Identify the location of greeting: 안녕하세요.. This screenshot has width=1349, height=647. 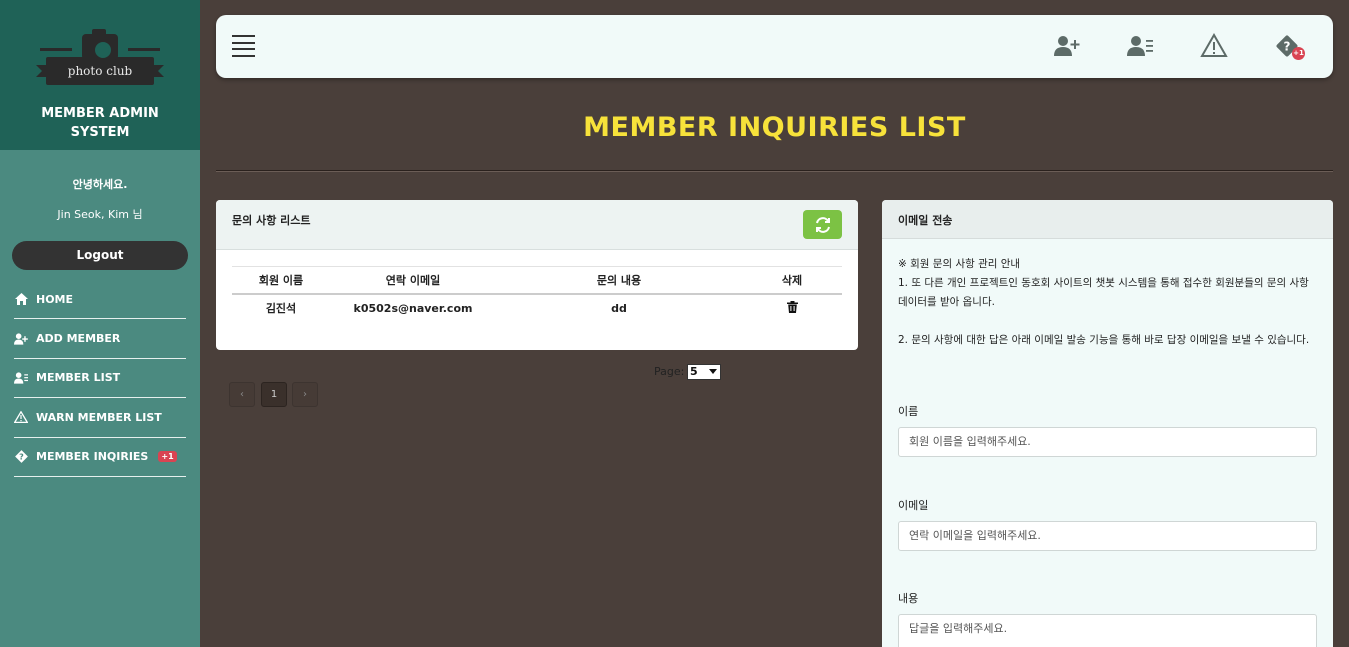
(100, 184).